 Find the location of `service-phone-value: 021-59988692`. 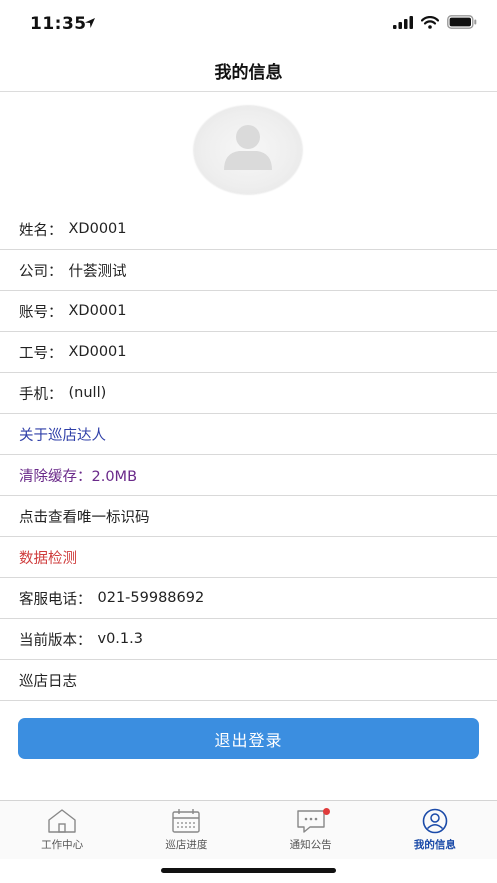

service-phone-value: 021-59988692 is located at coordinates (151, 598).